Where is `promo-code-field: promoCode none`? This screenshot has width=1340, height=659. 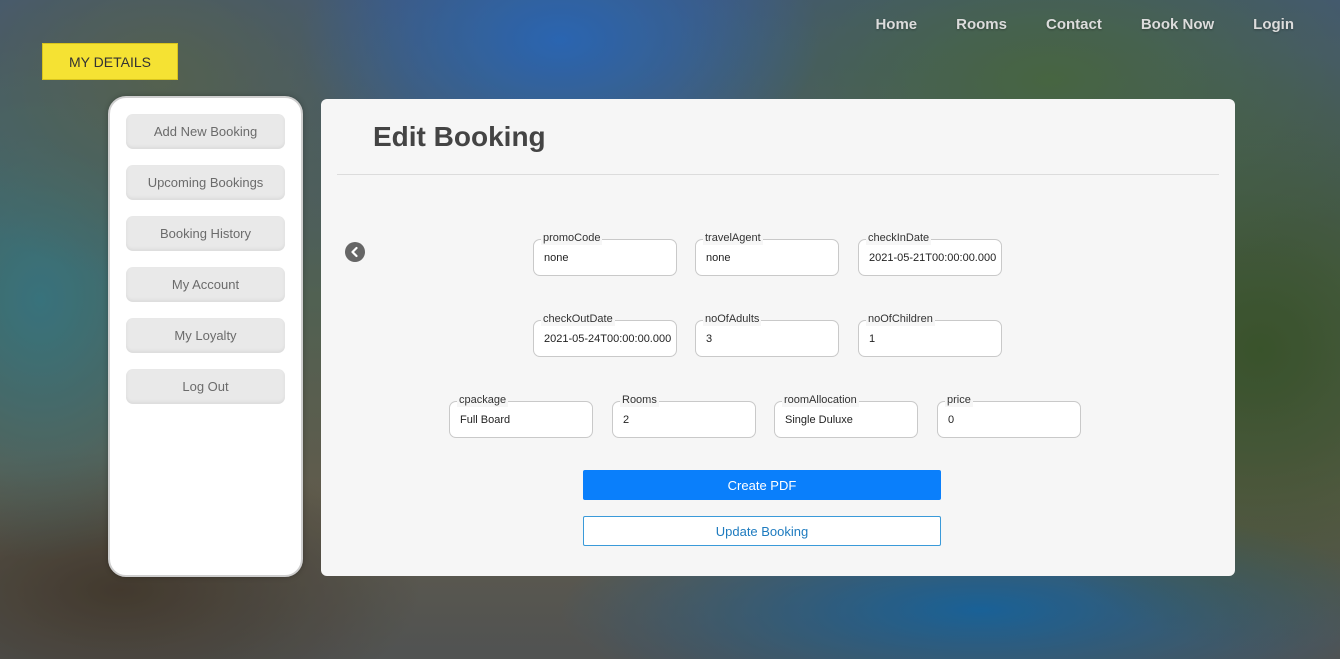 promo-code-field: promoCode none is located at coordinates (605, 253).